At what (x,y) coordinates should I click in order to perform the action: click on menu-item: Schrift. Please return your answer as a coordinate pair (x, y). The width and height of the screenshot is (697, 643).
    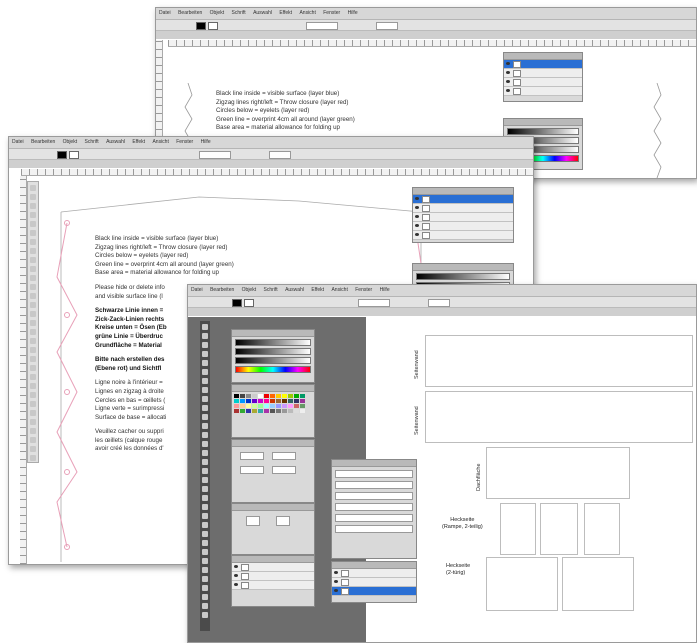
    Looking at the image, I should click on (239, 13).